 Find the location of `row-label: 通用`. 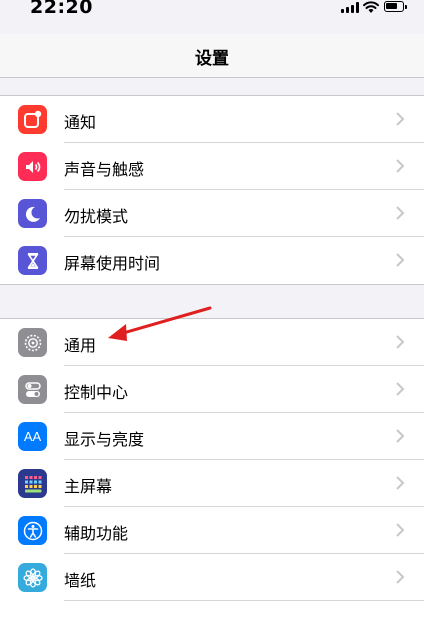

row-label: 通用 is located at coordinates (80, 345).